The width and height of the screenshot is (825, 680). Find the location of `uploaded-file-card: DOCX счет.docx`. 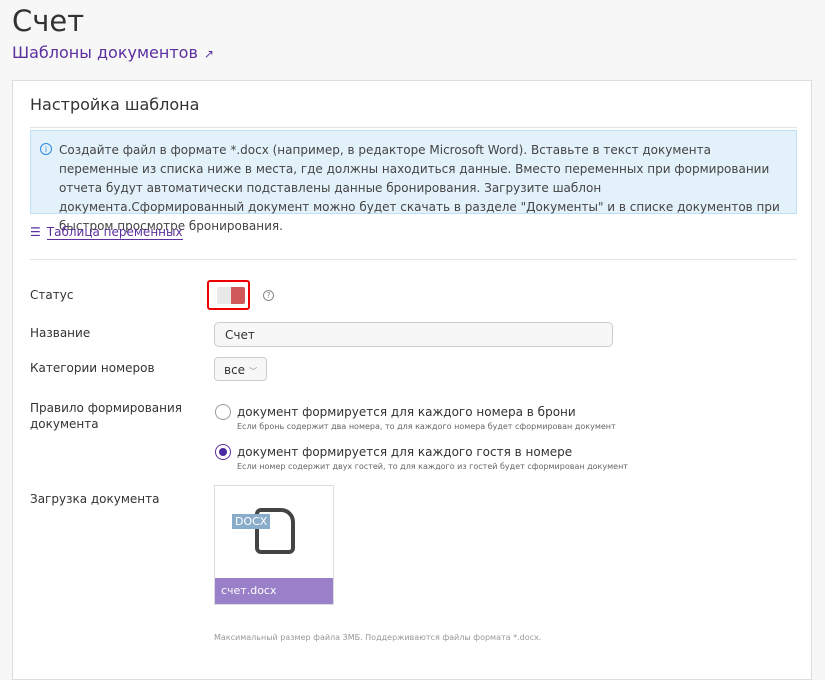

uploaded-file-card: DOCX счет.docx is located at coordinates (274, 545).